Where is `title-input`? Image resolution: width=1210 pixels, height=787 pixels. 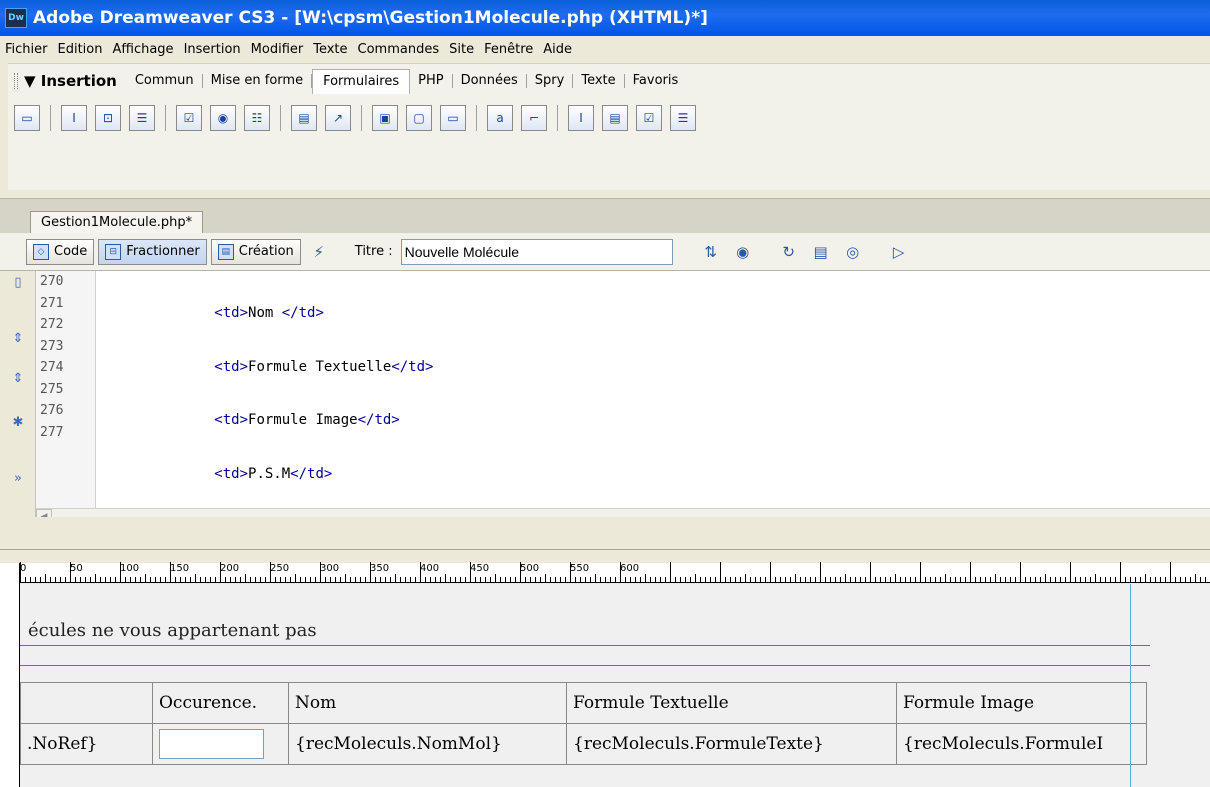 title-input is located at coordinates (536, 251).